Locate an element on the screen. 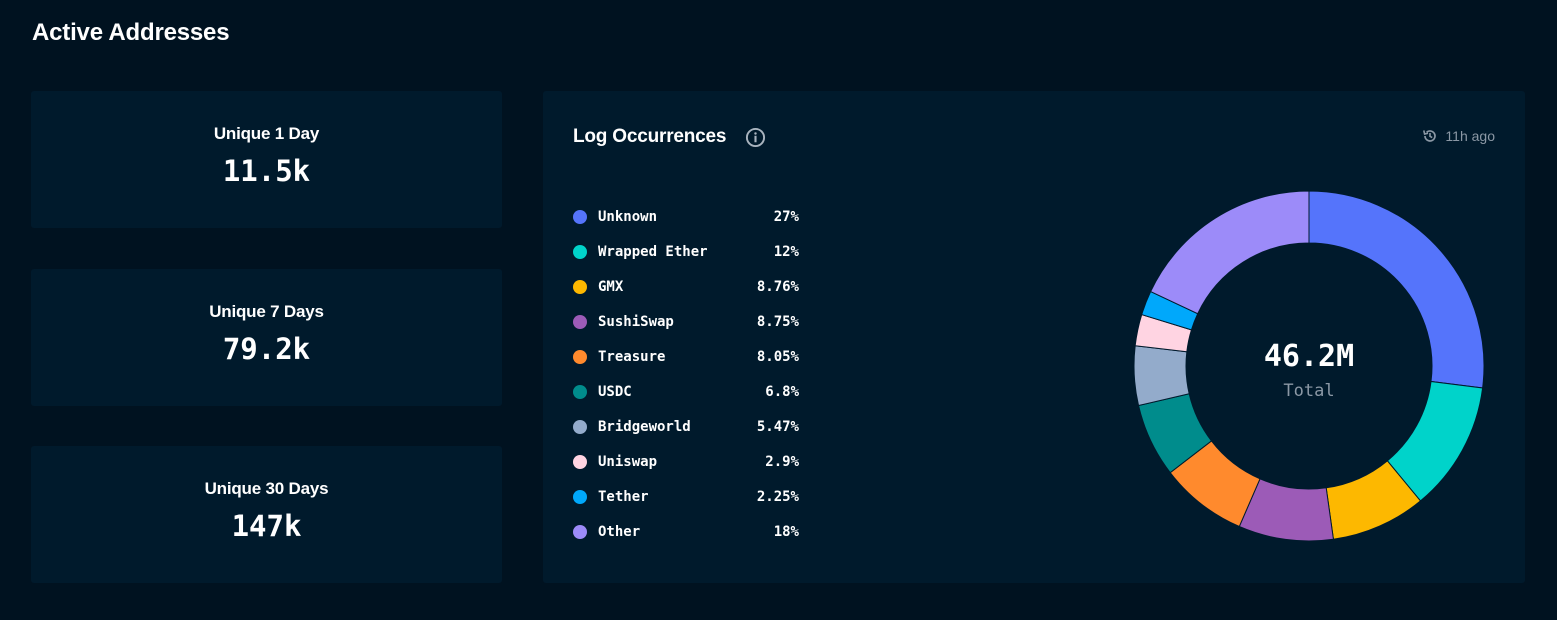  stat-label: Unique 7 Days is located at coordinates (266, 311).